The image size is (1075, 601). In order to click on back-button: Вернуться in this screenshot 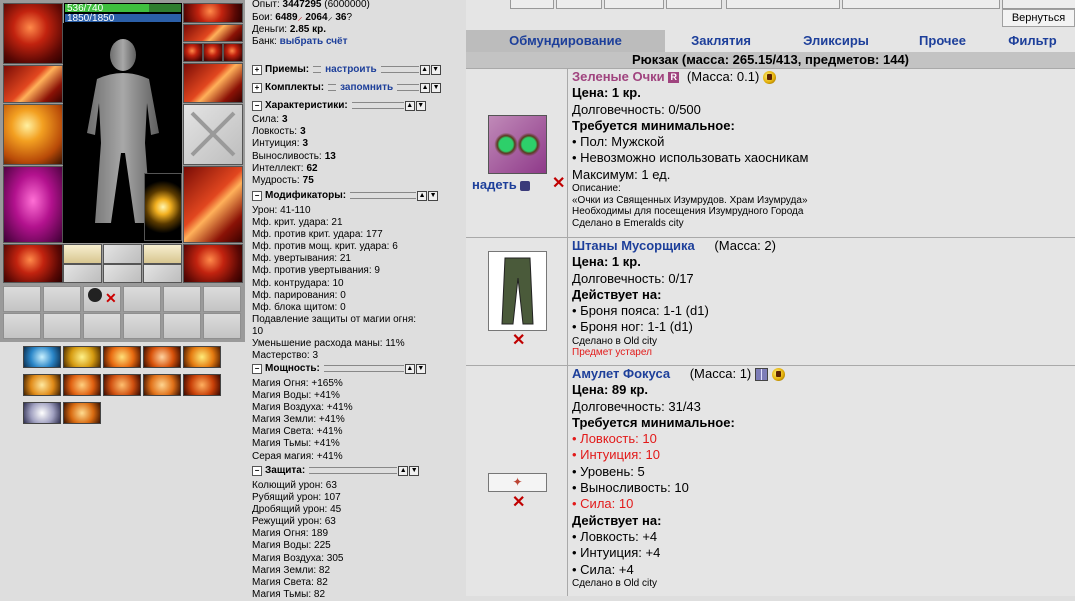, I will do `click(1038, 18)`.